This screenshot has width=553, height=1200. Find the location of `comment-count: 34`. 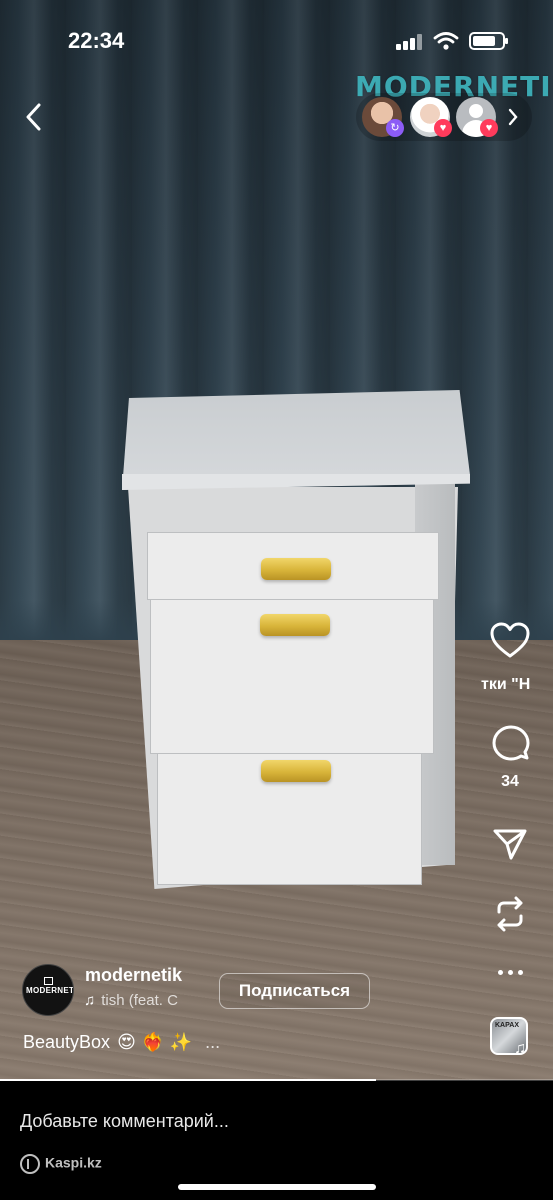

comment-count: 34 is located at coordinates (510, 781).